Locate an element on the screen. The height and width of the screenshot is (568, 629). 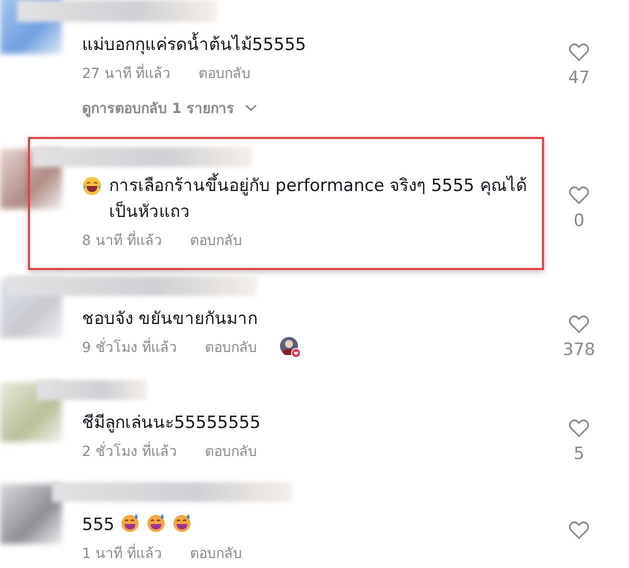
comment-time: 8 นาที ที่แล้ว is located at coordinates (122, 240).